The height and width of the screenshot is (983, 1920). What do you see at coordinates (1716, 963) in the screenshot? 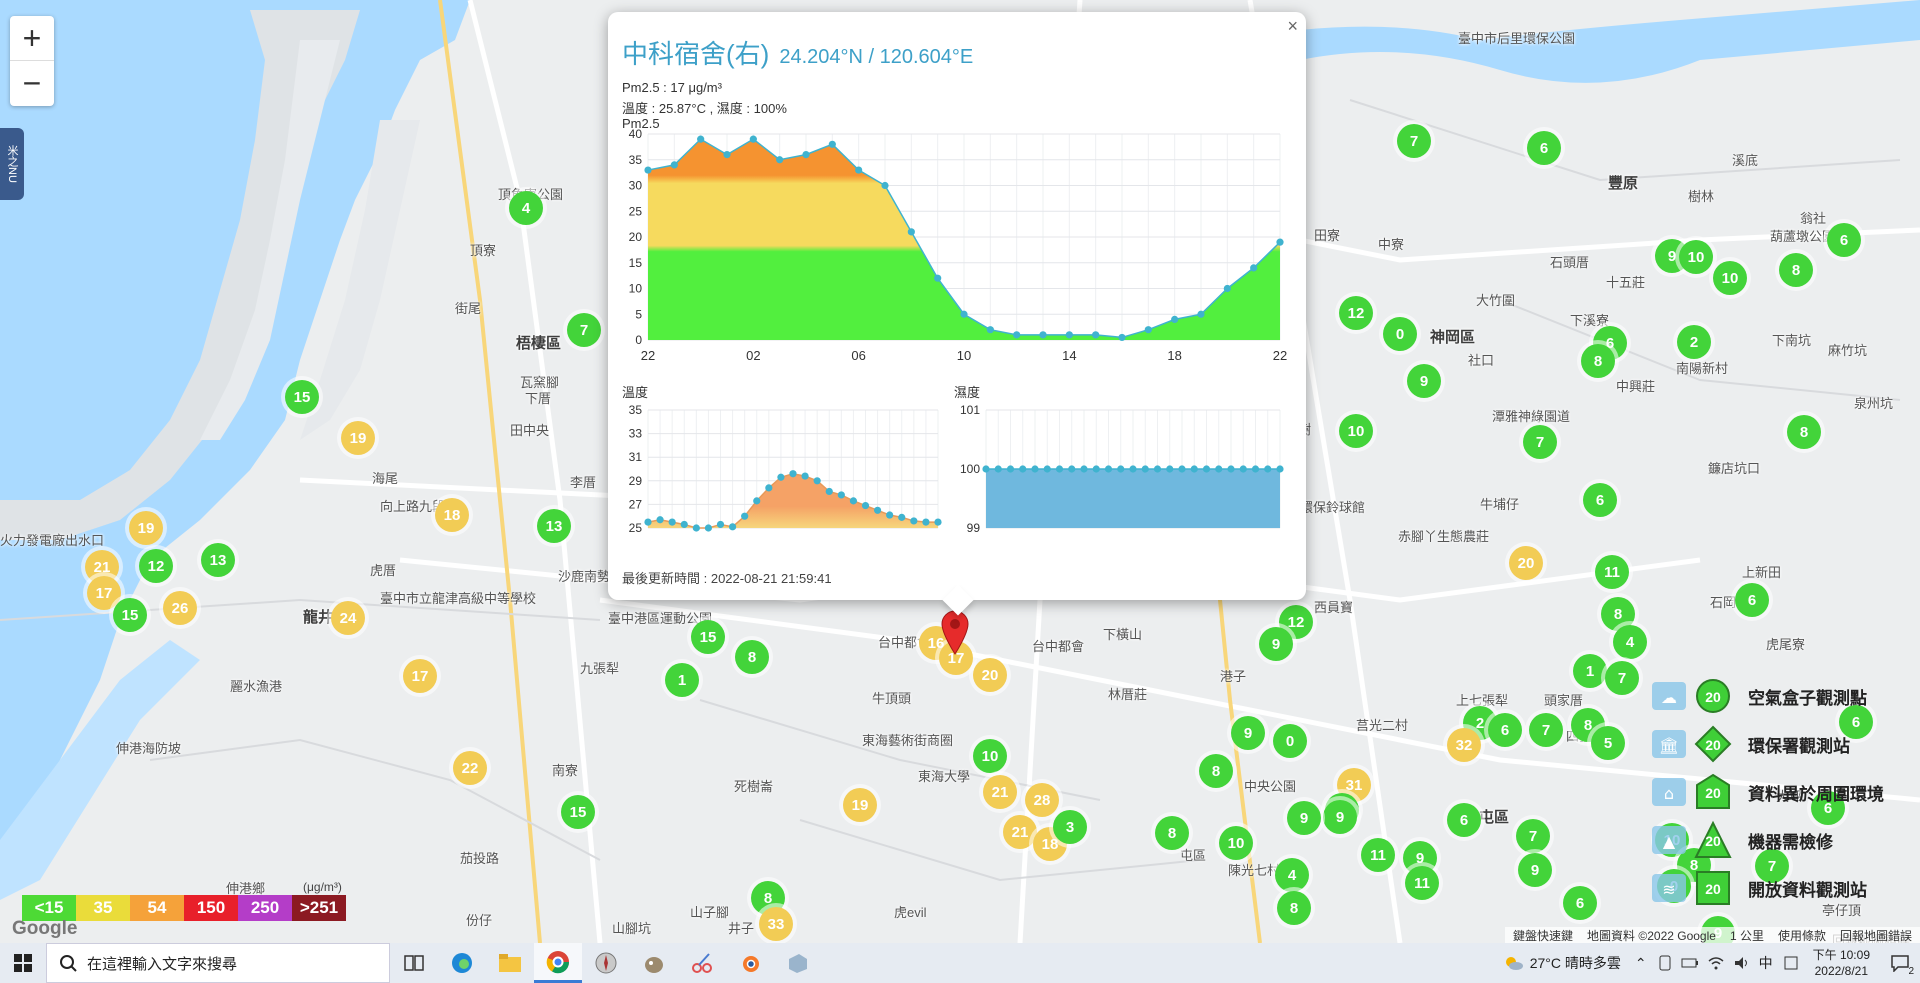
I see `wifi-icon` at bounding box center [1716, 963].